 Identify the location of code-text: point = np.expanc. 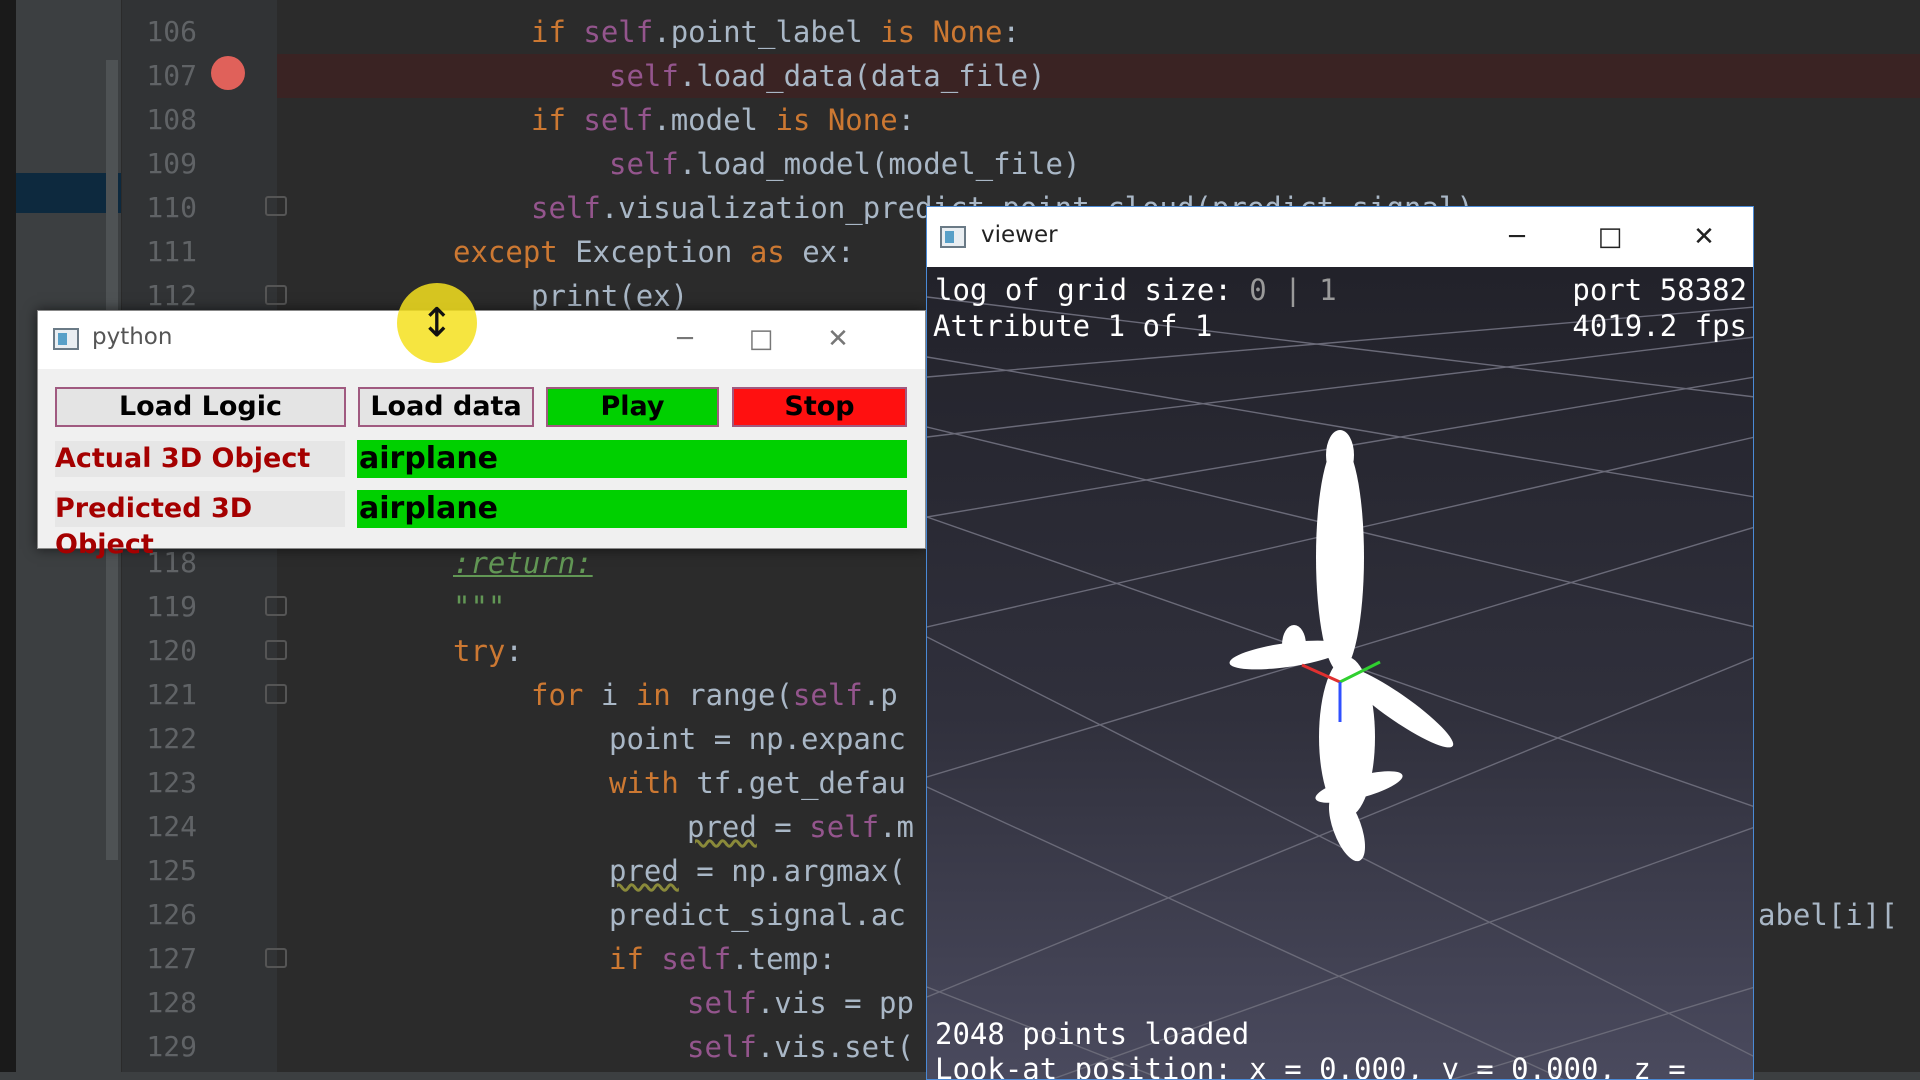
(757, 739).